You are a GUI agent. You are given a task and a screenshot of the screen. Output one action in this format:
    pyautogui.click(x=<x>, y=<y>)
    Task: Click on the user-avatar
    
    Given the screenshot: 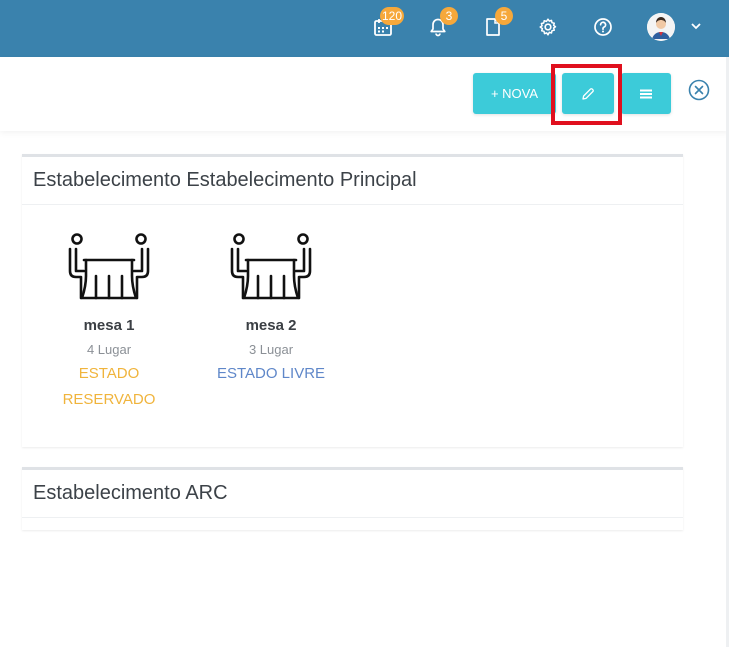 What is the action you would take?
    pyautogui.click(x=661, y=27)
    